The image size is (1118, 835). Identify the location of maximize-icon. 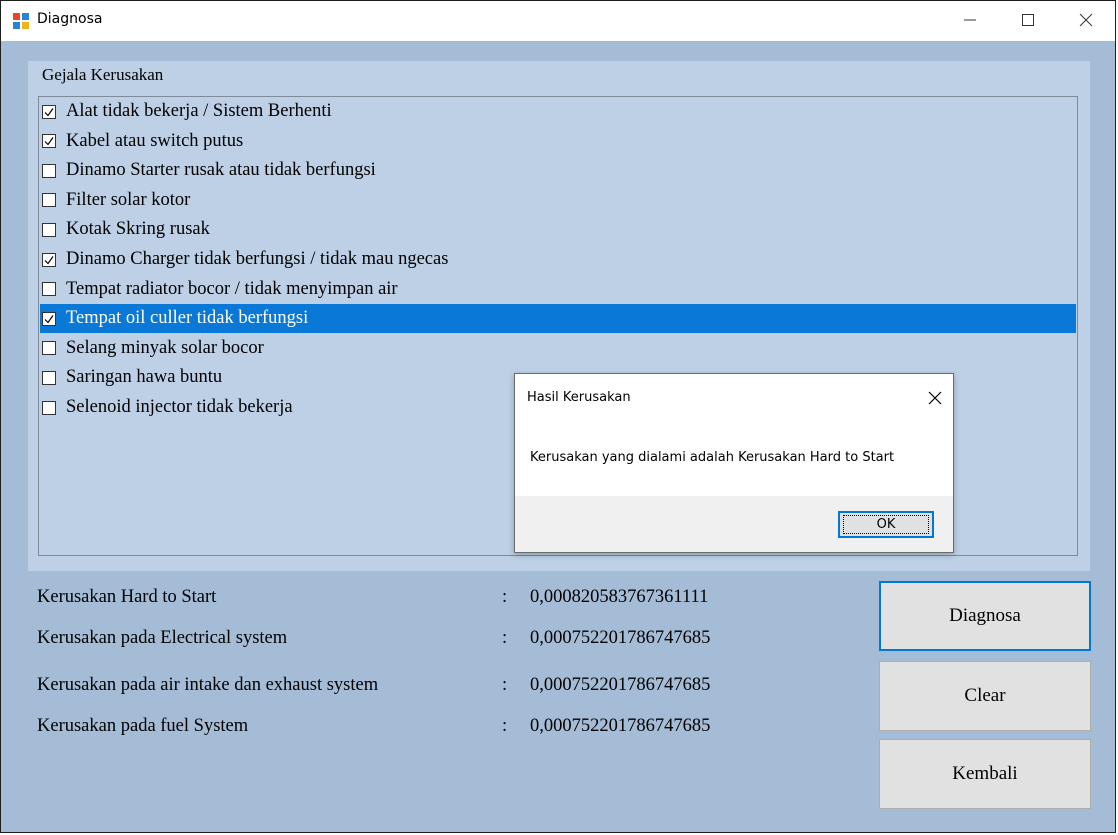
(1028, 20).